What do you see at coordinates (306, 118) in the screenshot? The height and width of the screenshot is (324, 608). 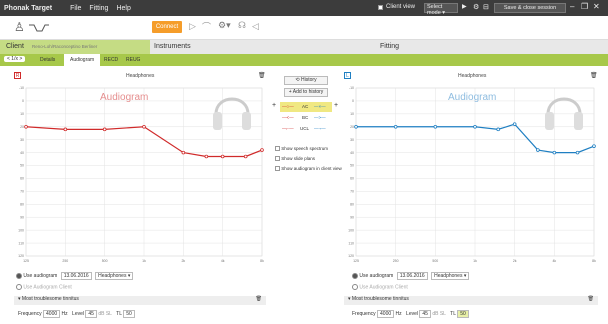 I see `legend-row-bc: —<— BC —>—` at bounding box center [306, 118].